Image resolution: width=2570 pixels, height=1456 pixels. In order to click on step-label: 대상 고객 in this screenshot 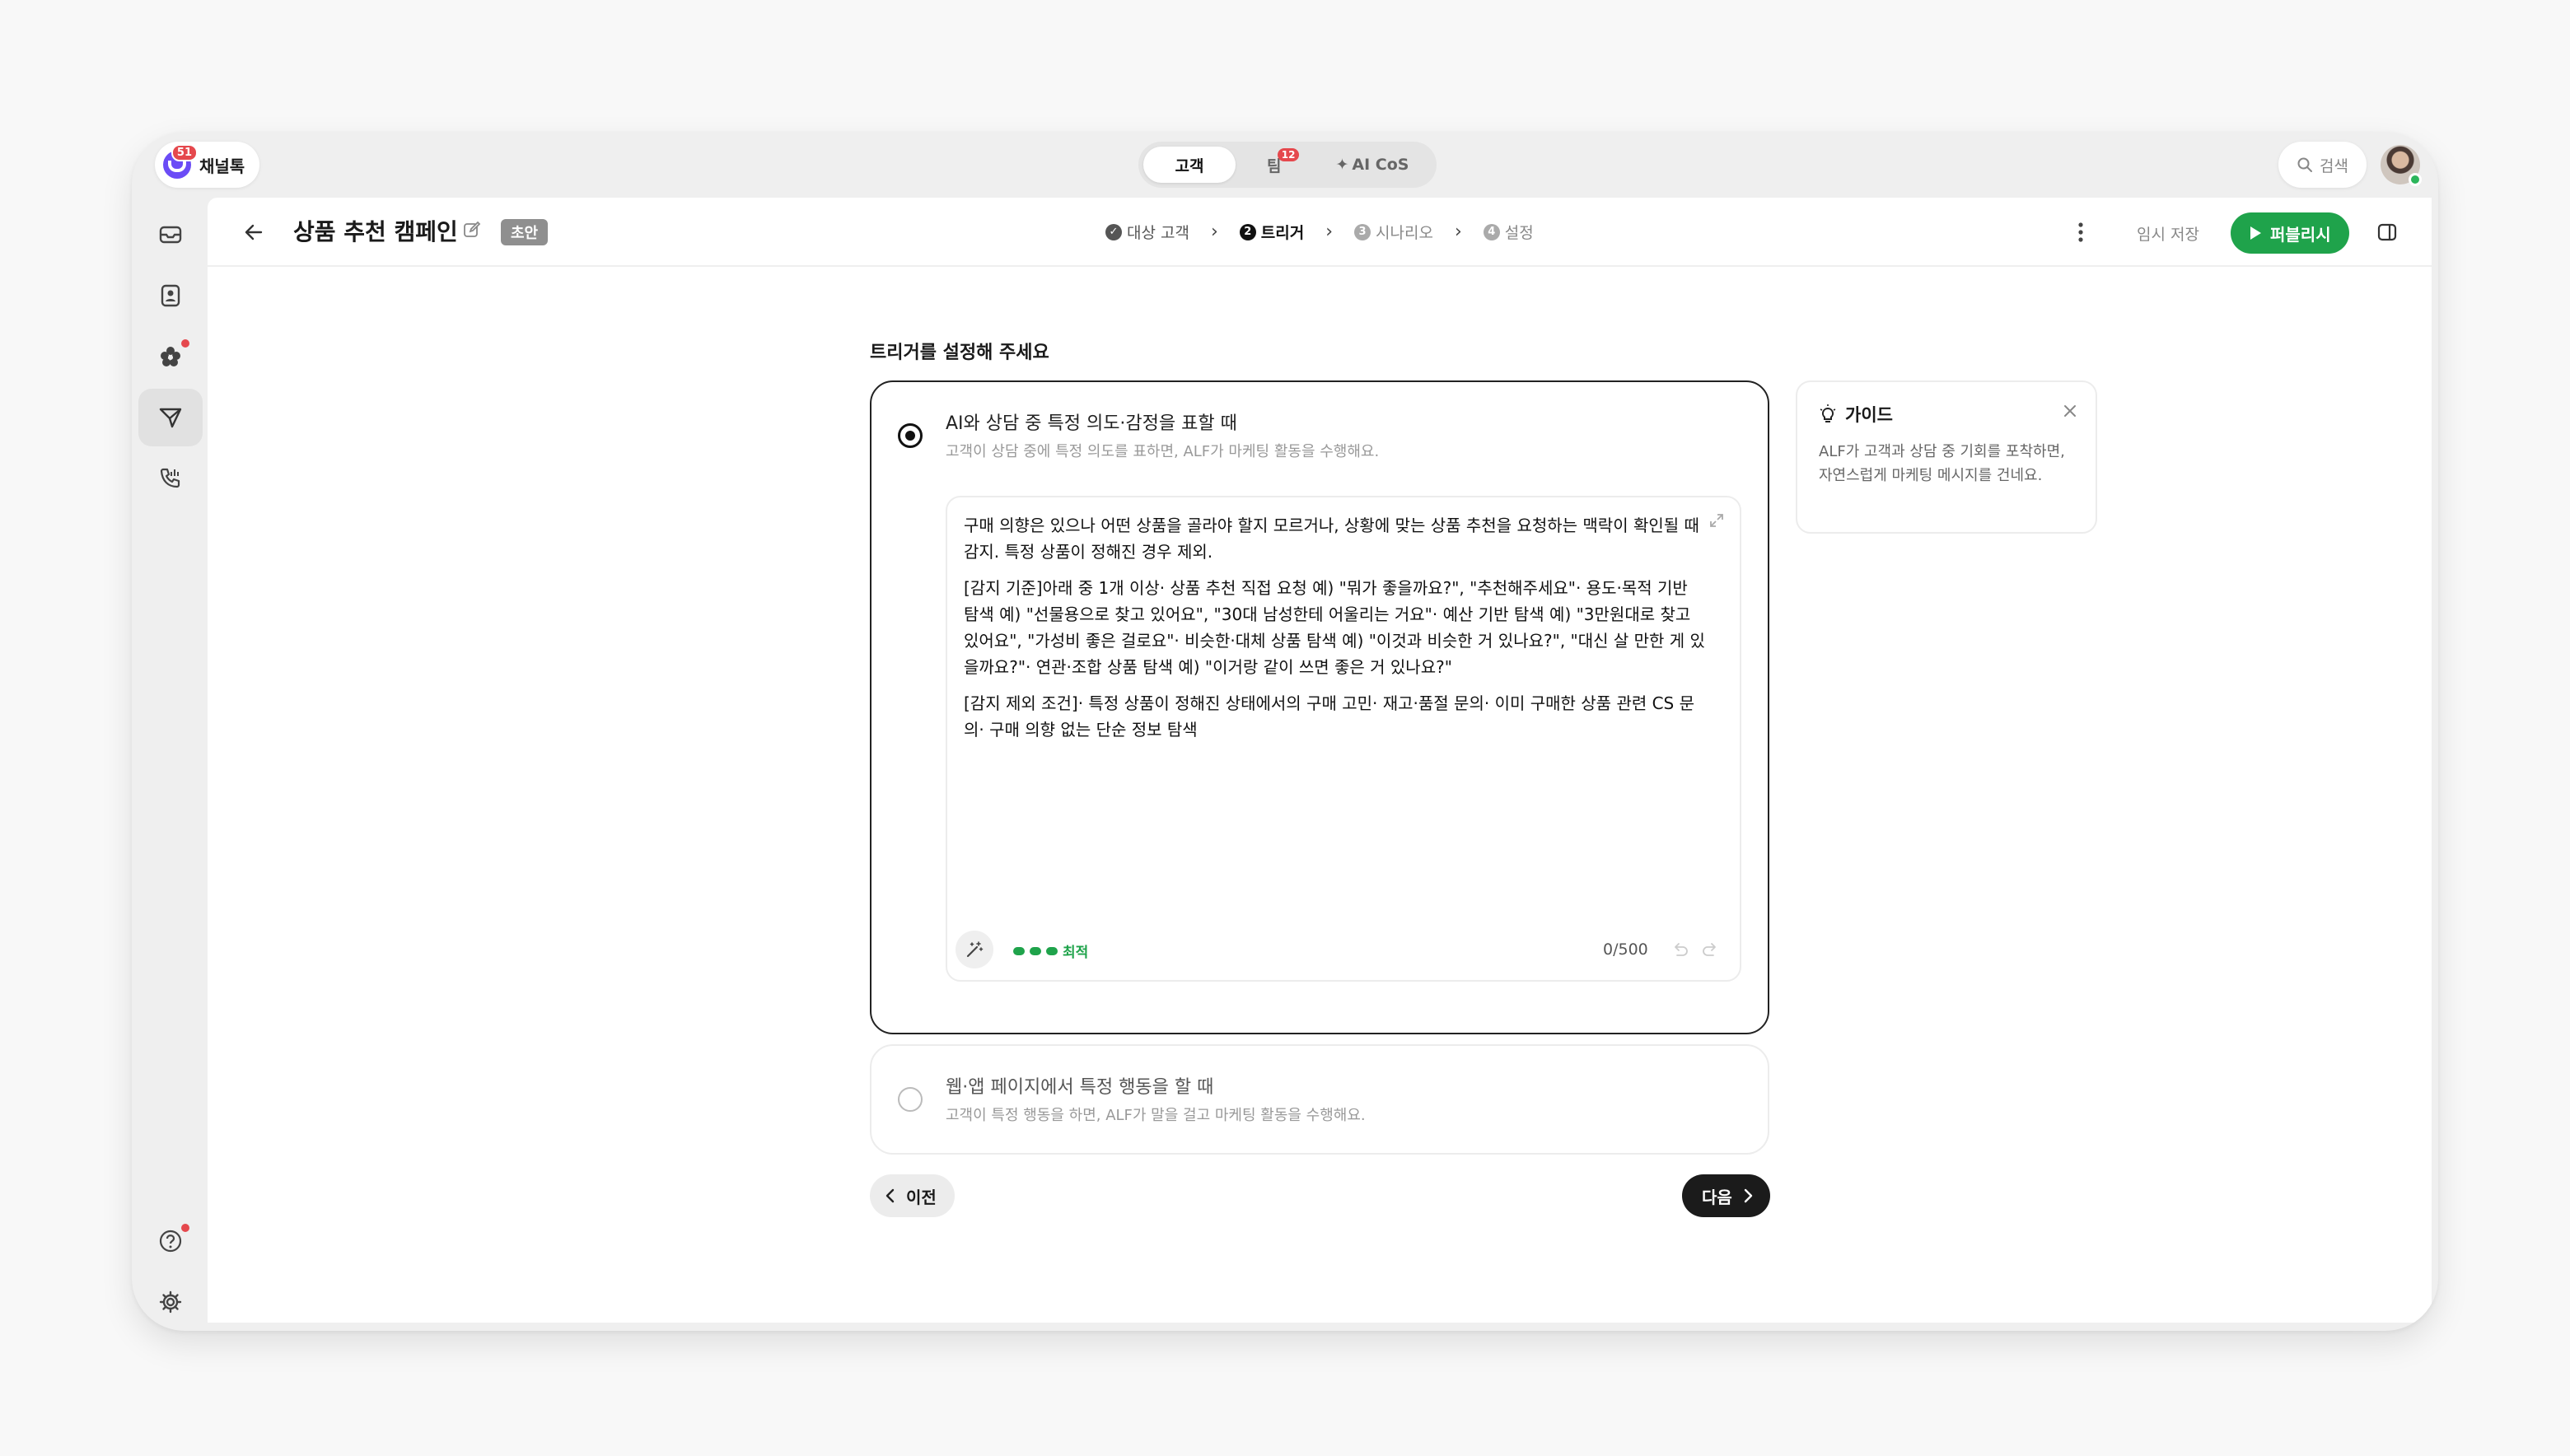, I will do `click(1158, 233)`.